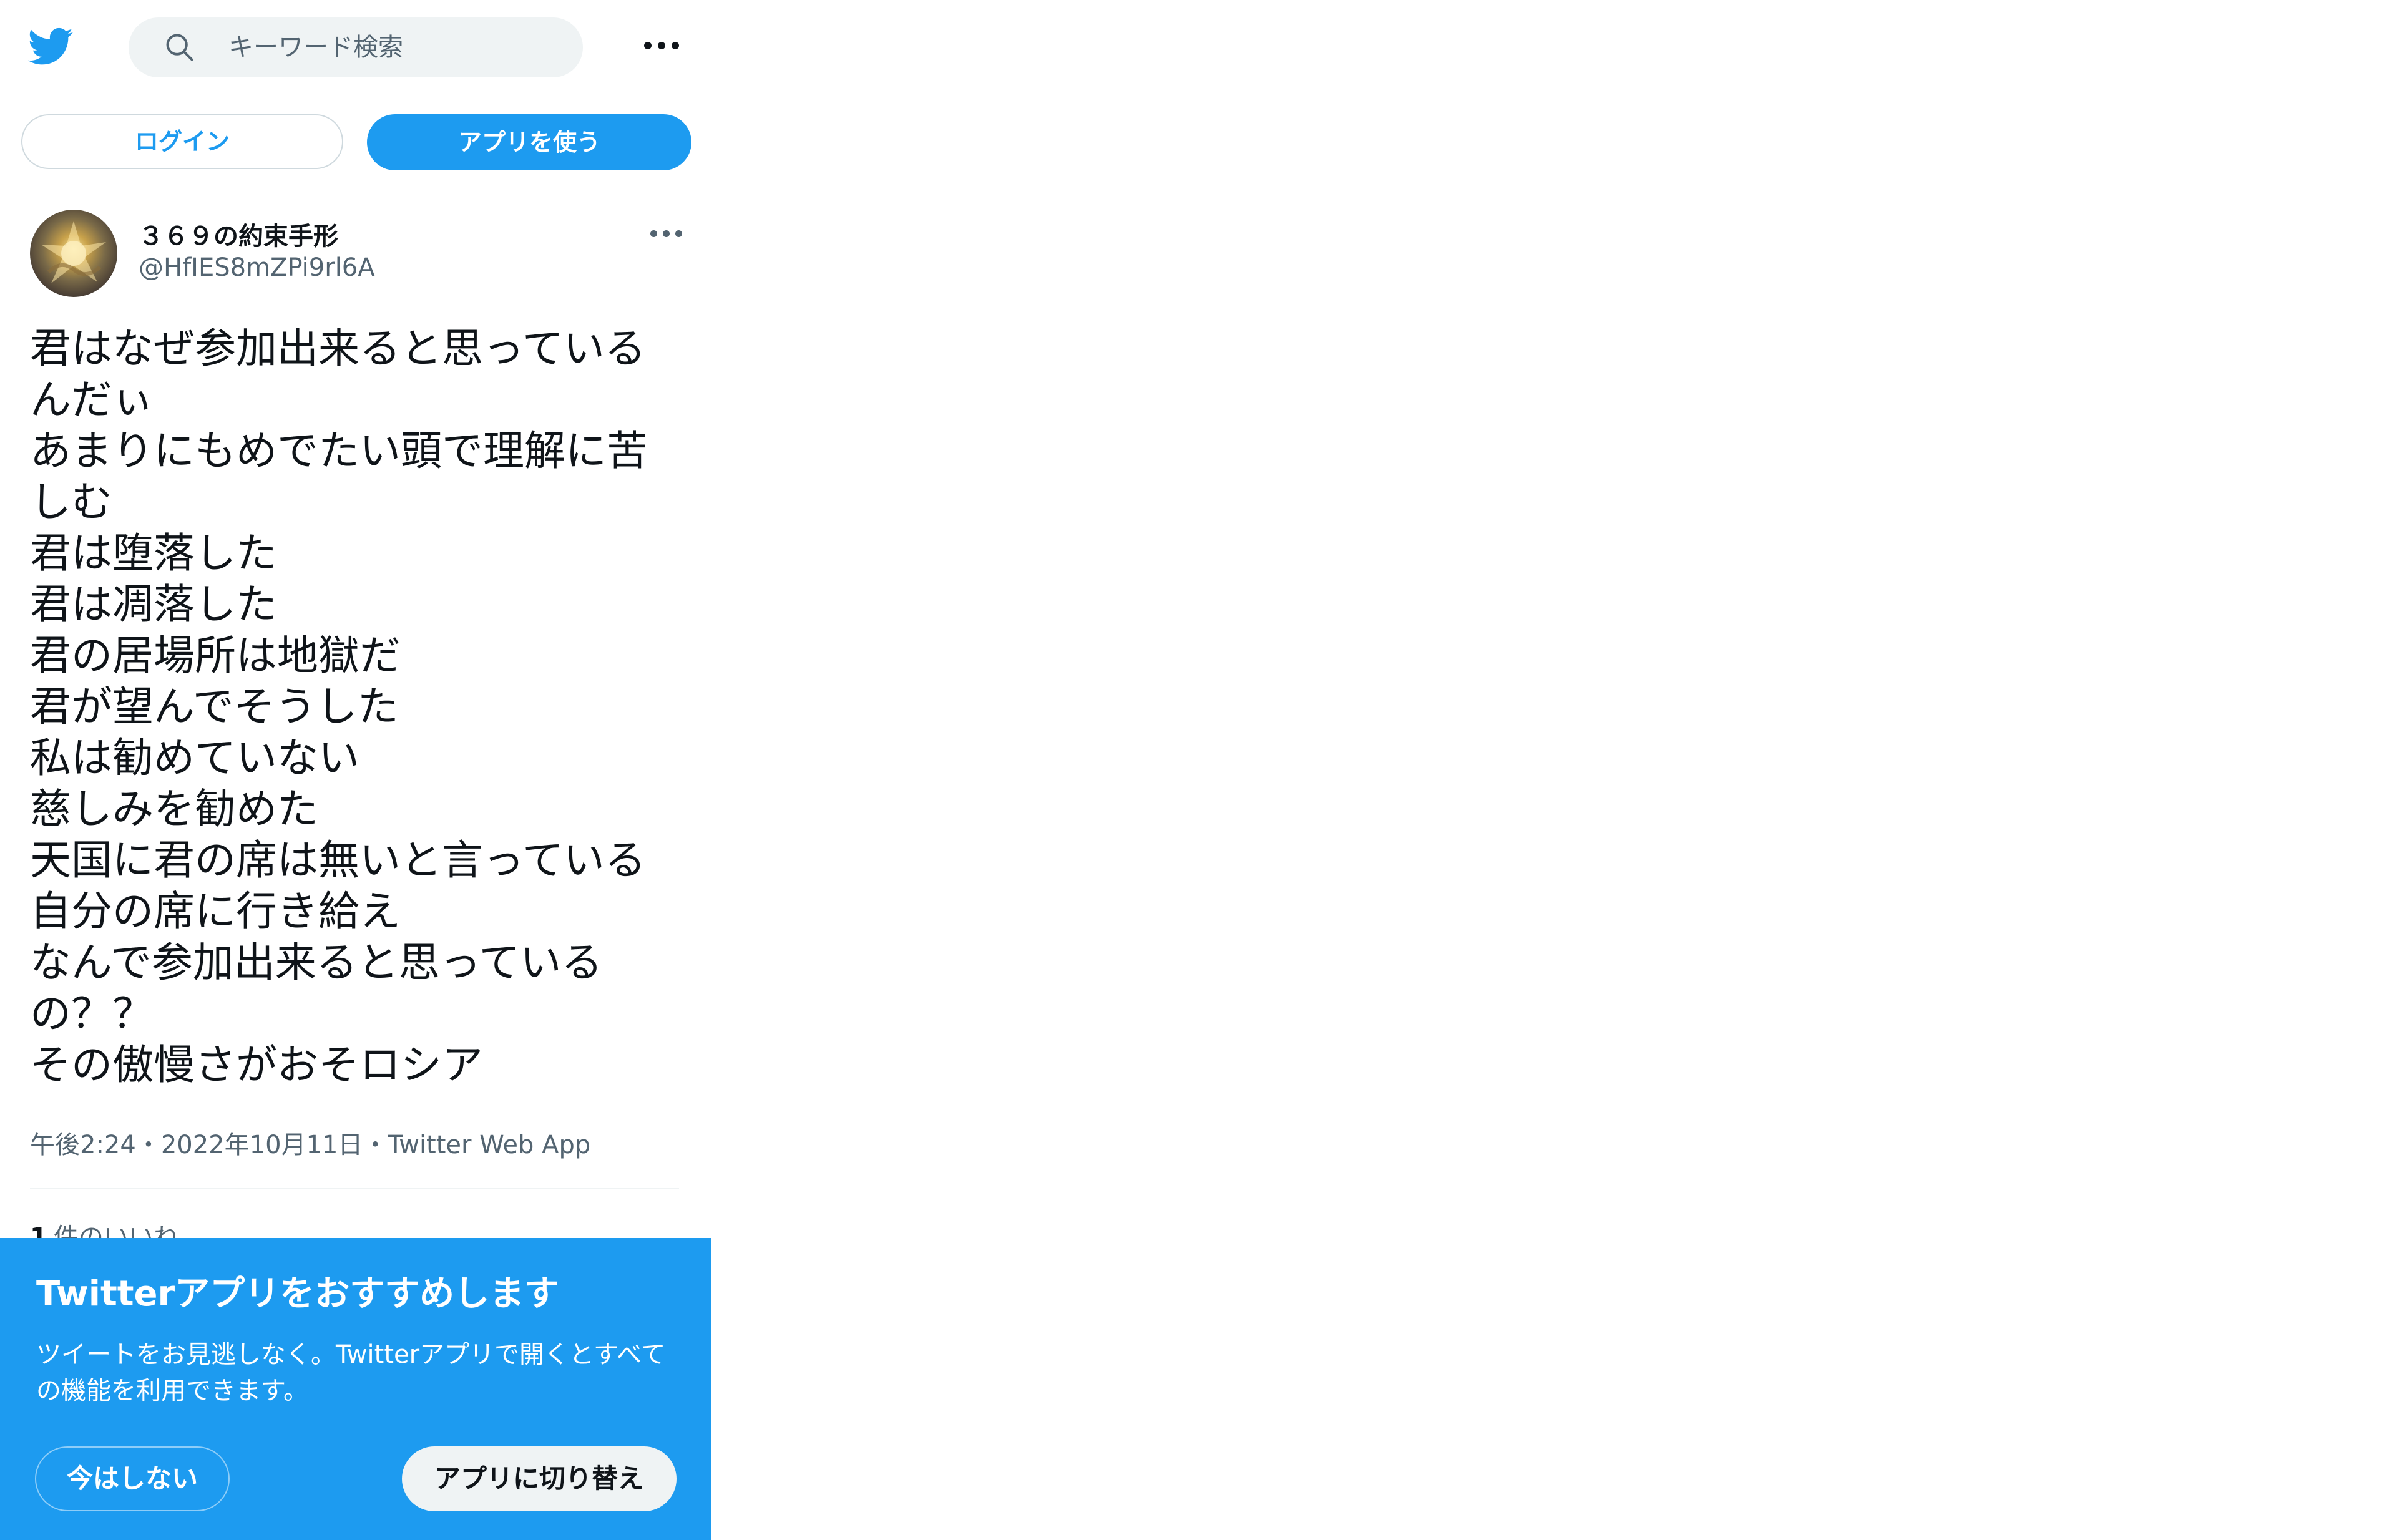  Describe the element at coordinates (92, 400) in the screenshot. I see `tweet-text-line: んだぃ` at that location.